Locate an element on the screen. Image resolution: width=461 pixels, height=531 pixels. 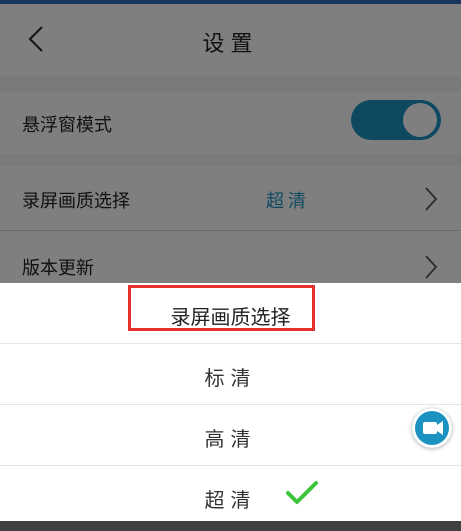
option-high: 高清 is located at coordinates (230, 435).